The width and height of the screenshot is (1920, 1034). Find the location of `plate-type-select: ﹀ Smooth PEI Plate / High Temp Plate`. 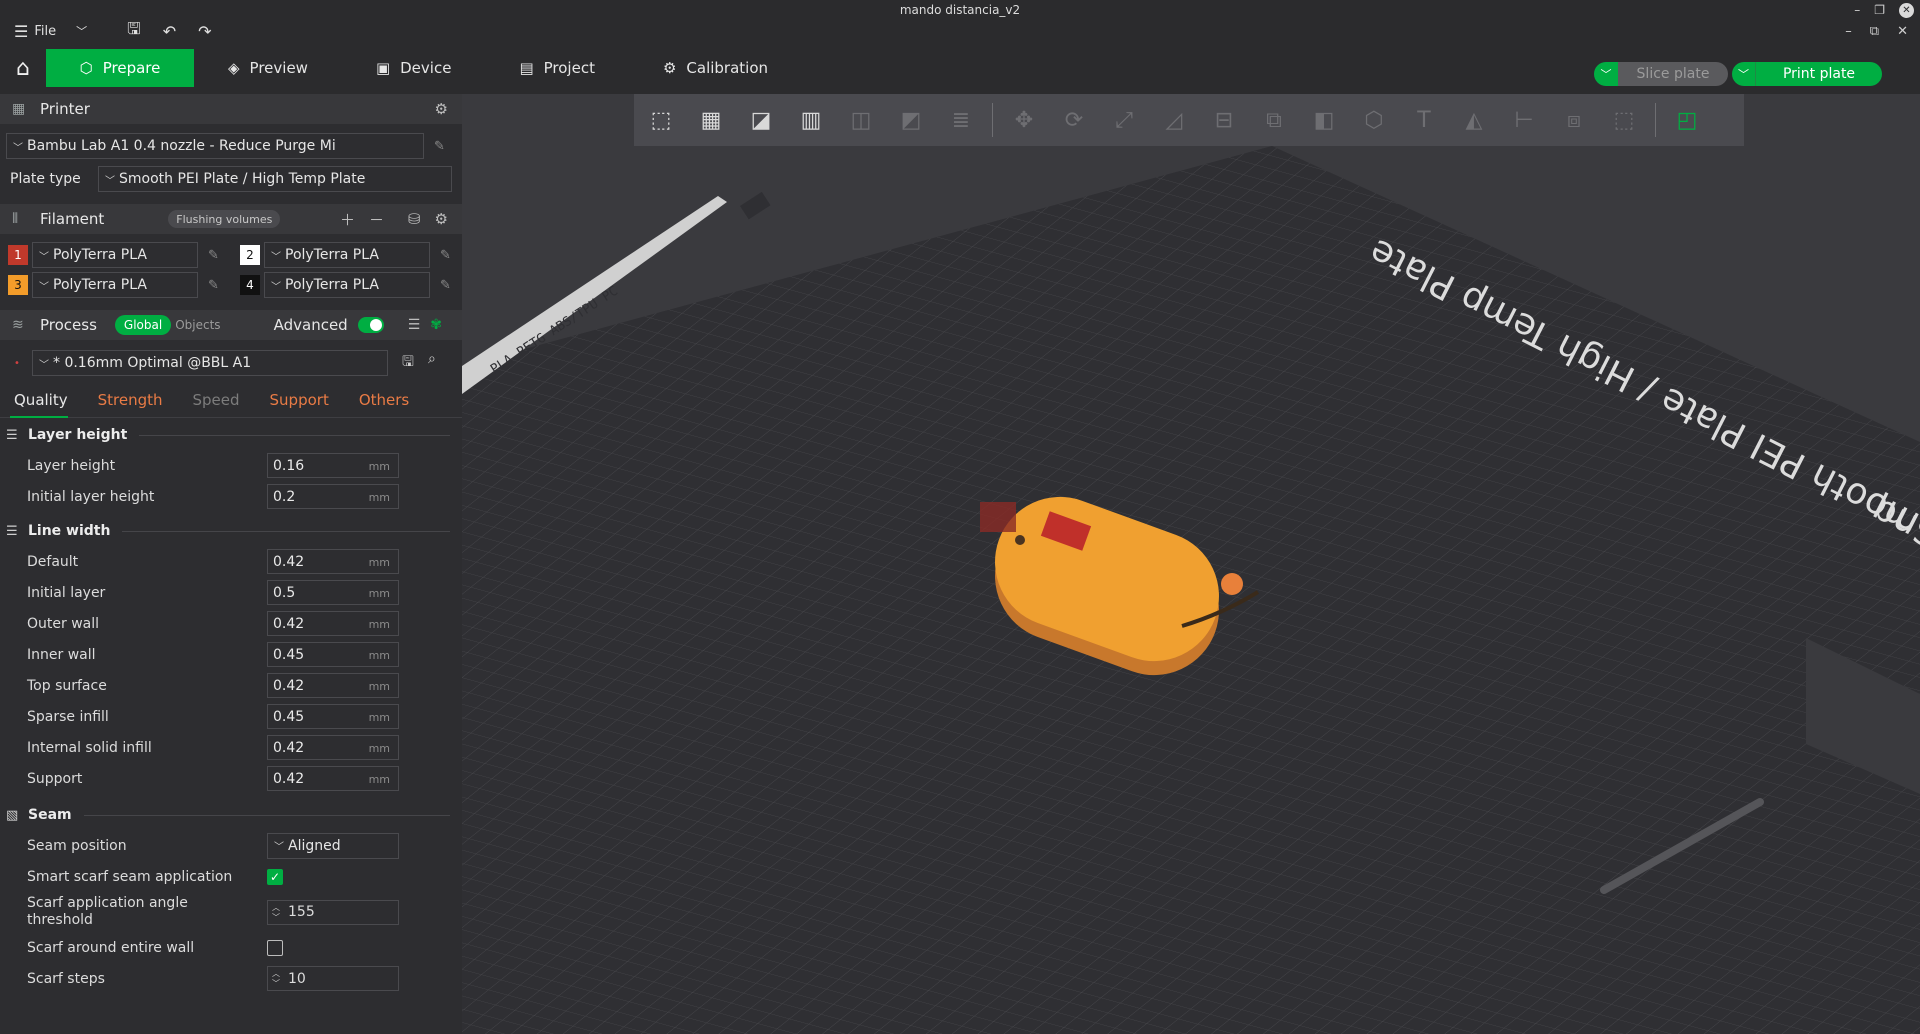

plate-type-select: ﹀ Smooth PEI Plate / High Temp Plate is located at coordinates (275, 179).